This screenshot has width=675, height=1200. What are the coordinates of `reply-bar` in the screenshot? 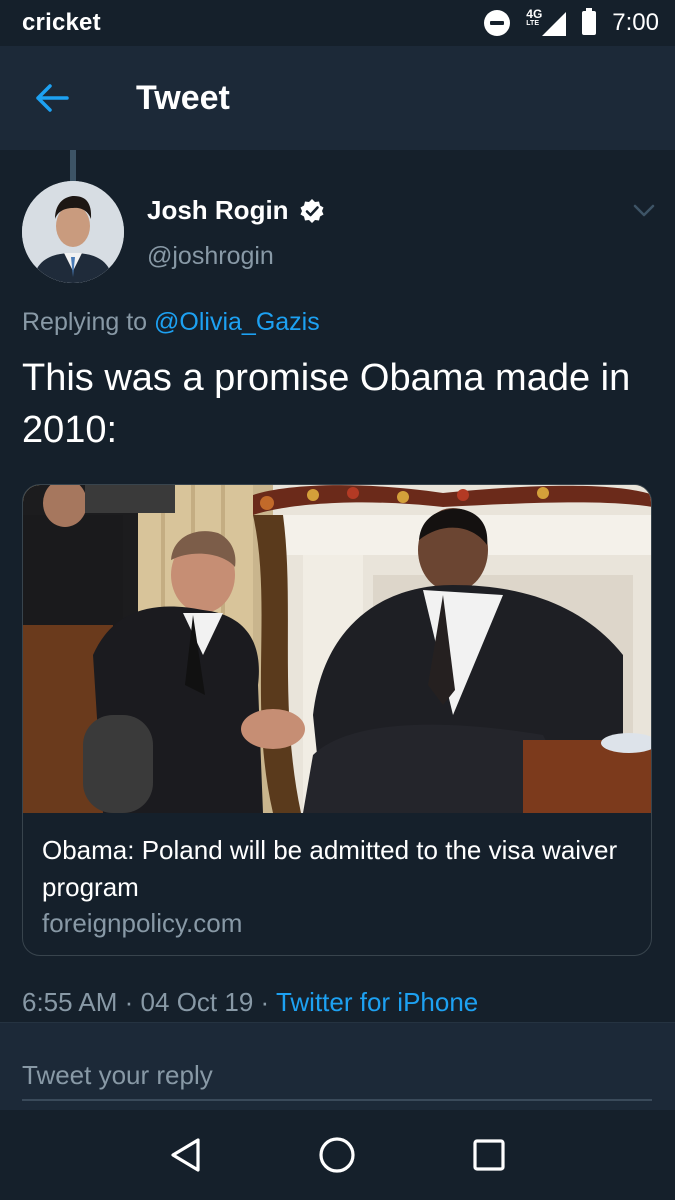 It's located at (337, 1066).